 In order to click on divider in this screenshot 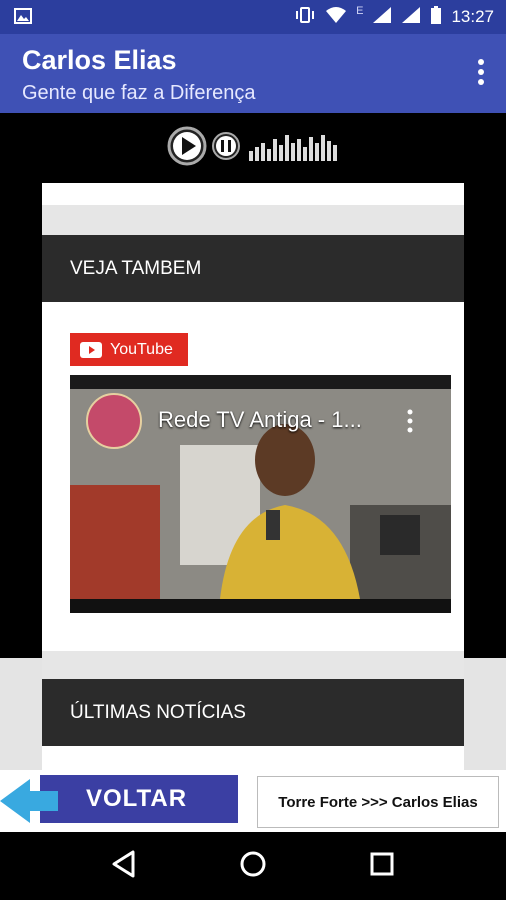, I will do `click(253, 220)`.